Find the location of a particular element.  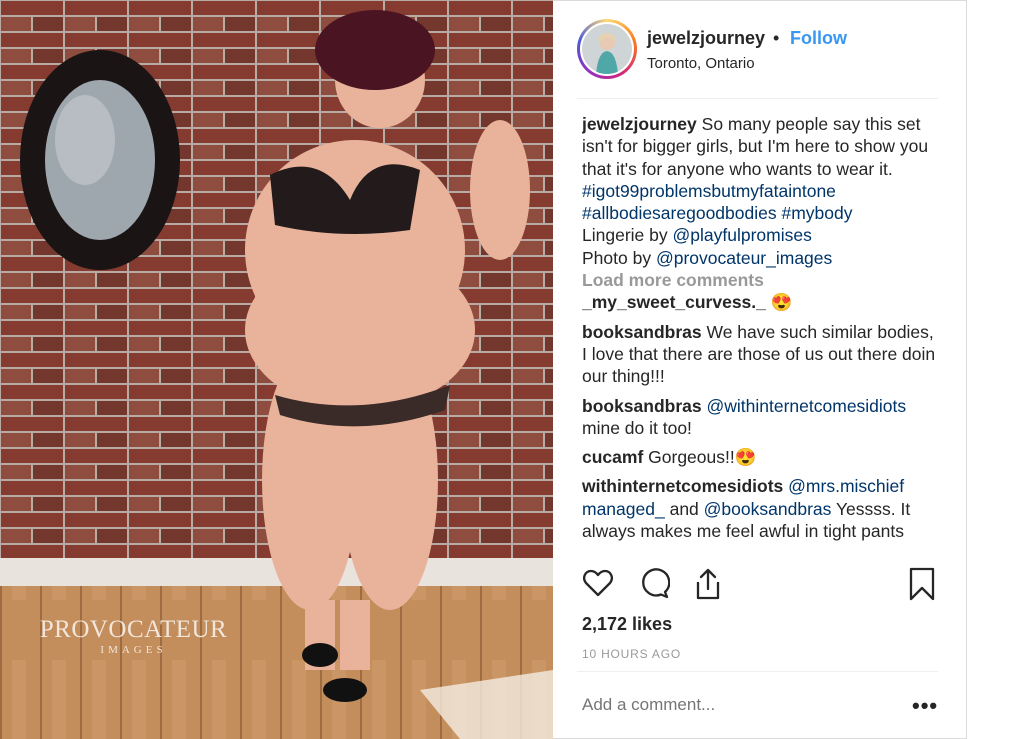

comment-username: _my_sweet_curvess._ is located at coordinates (674, 302).